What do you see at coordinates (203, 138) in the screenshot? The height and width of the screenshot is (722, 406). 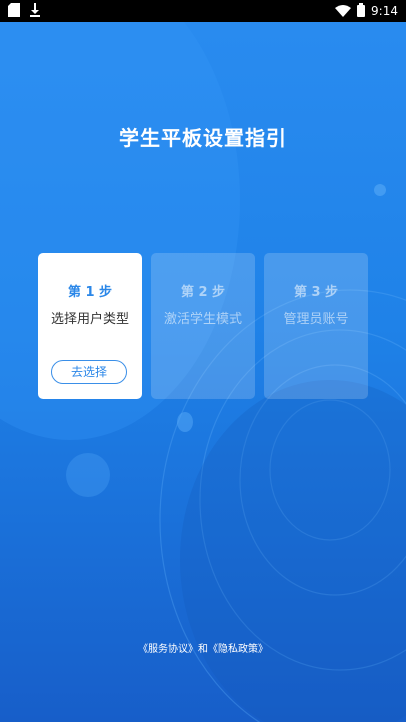 I see `page-title: 学生平板设置指引` at bounding box center [203, 138].